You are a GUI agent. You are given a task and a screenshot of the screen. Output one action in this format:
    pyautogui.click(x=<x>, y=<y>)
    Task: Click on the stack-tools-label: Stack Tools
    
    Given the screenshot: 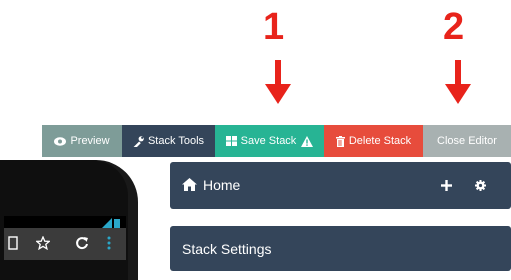 What is the action you would take?
    pyautogui.click(x=176, y=141)
    